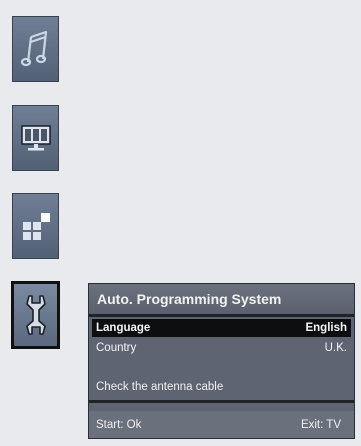  I want to click on dialog-footer: Start: Ok Exit: TV, so click(221, 424).